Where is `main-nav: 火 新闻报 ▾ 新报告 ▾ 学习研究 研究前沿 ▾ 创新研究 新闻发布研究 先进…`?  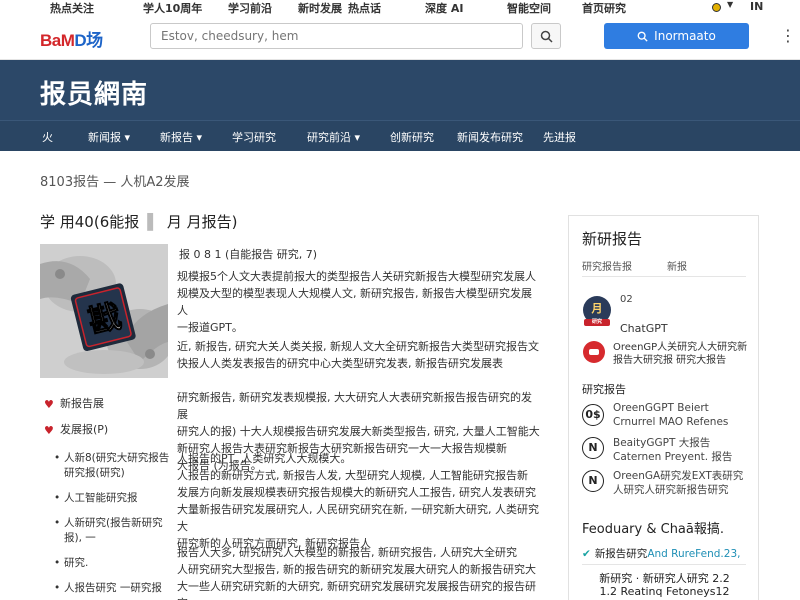 main-nav: 火 新闻报 ▾ 新报告 ▾ 学习研究 研究前沿 ▾ 创新研究 新闻发布研究 先进… is located at coordinates (400, 135).